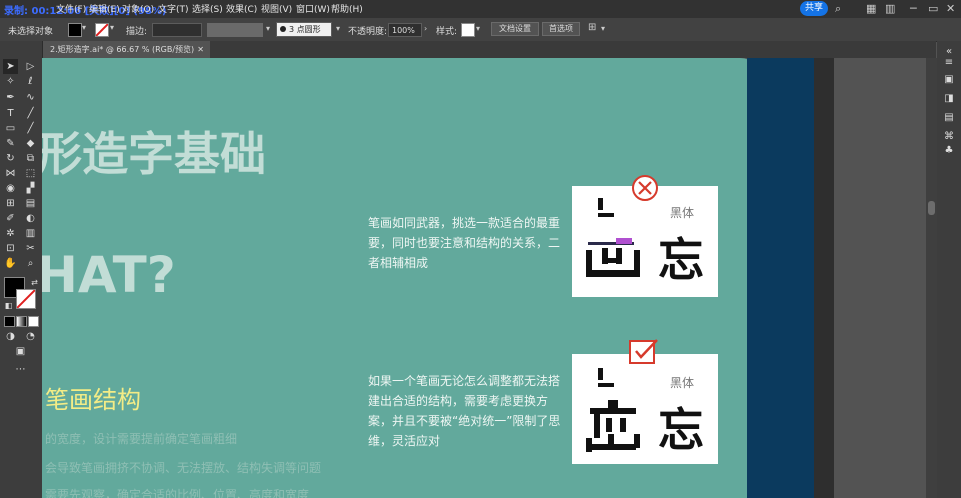 This screenshot has height=498, width=961. I want to click on width-tool-icon: ⋈, so click(10, 173).